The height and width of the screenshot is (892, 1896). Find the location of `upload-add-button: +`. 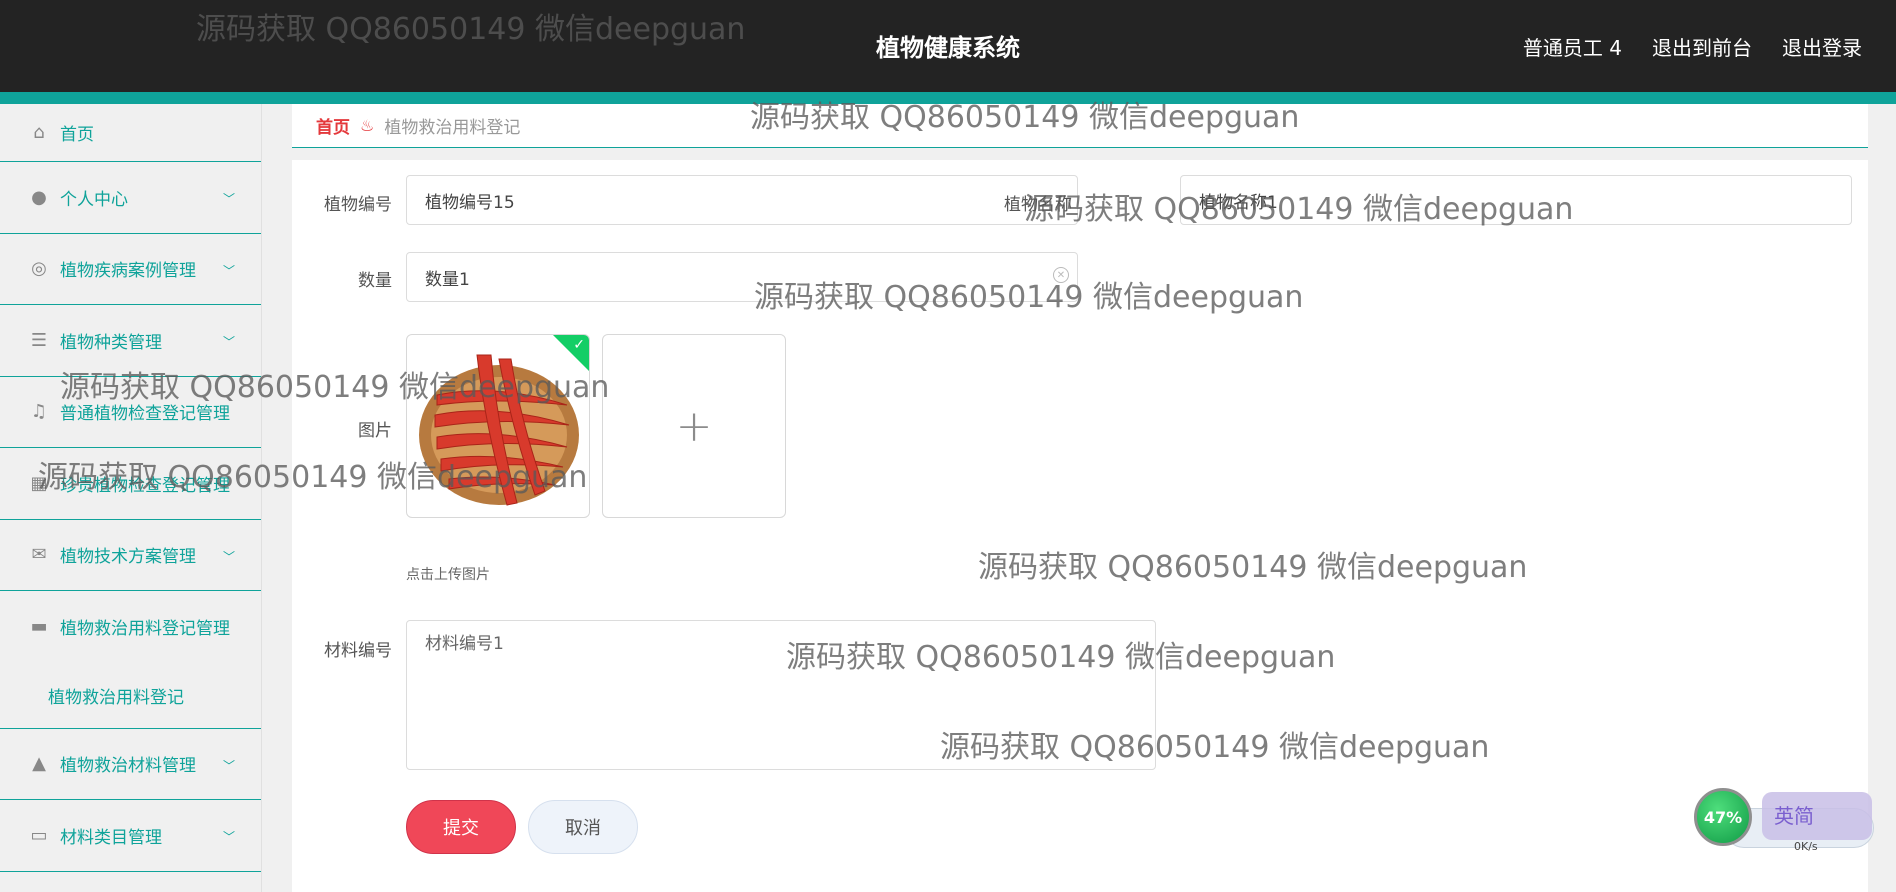

upload-add-button: + is located at coordinates (694, 426).